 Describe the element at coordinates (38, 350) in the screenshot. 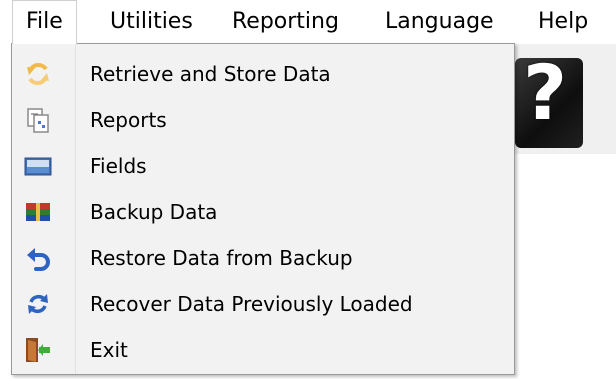

I see `exit-door-icon` at that location.